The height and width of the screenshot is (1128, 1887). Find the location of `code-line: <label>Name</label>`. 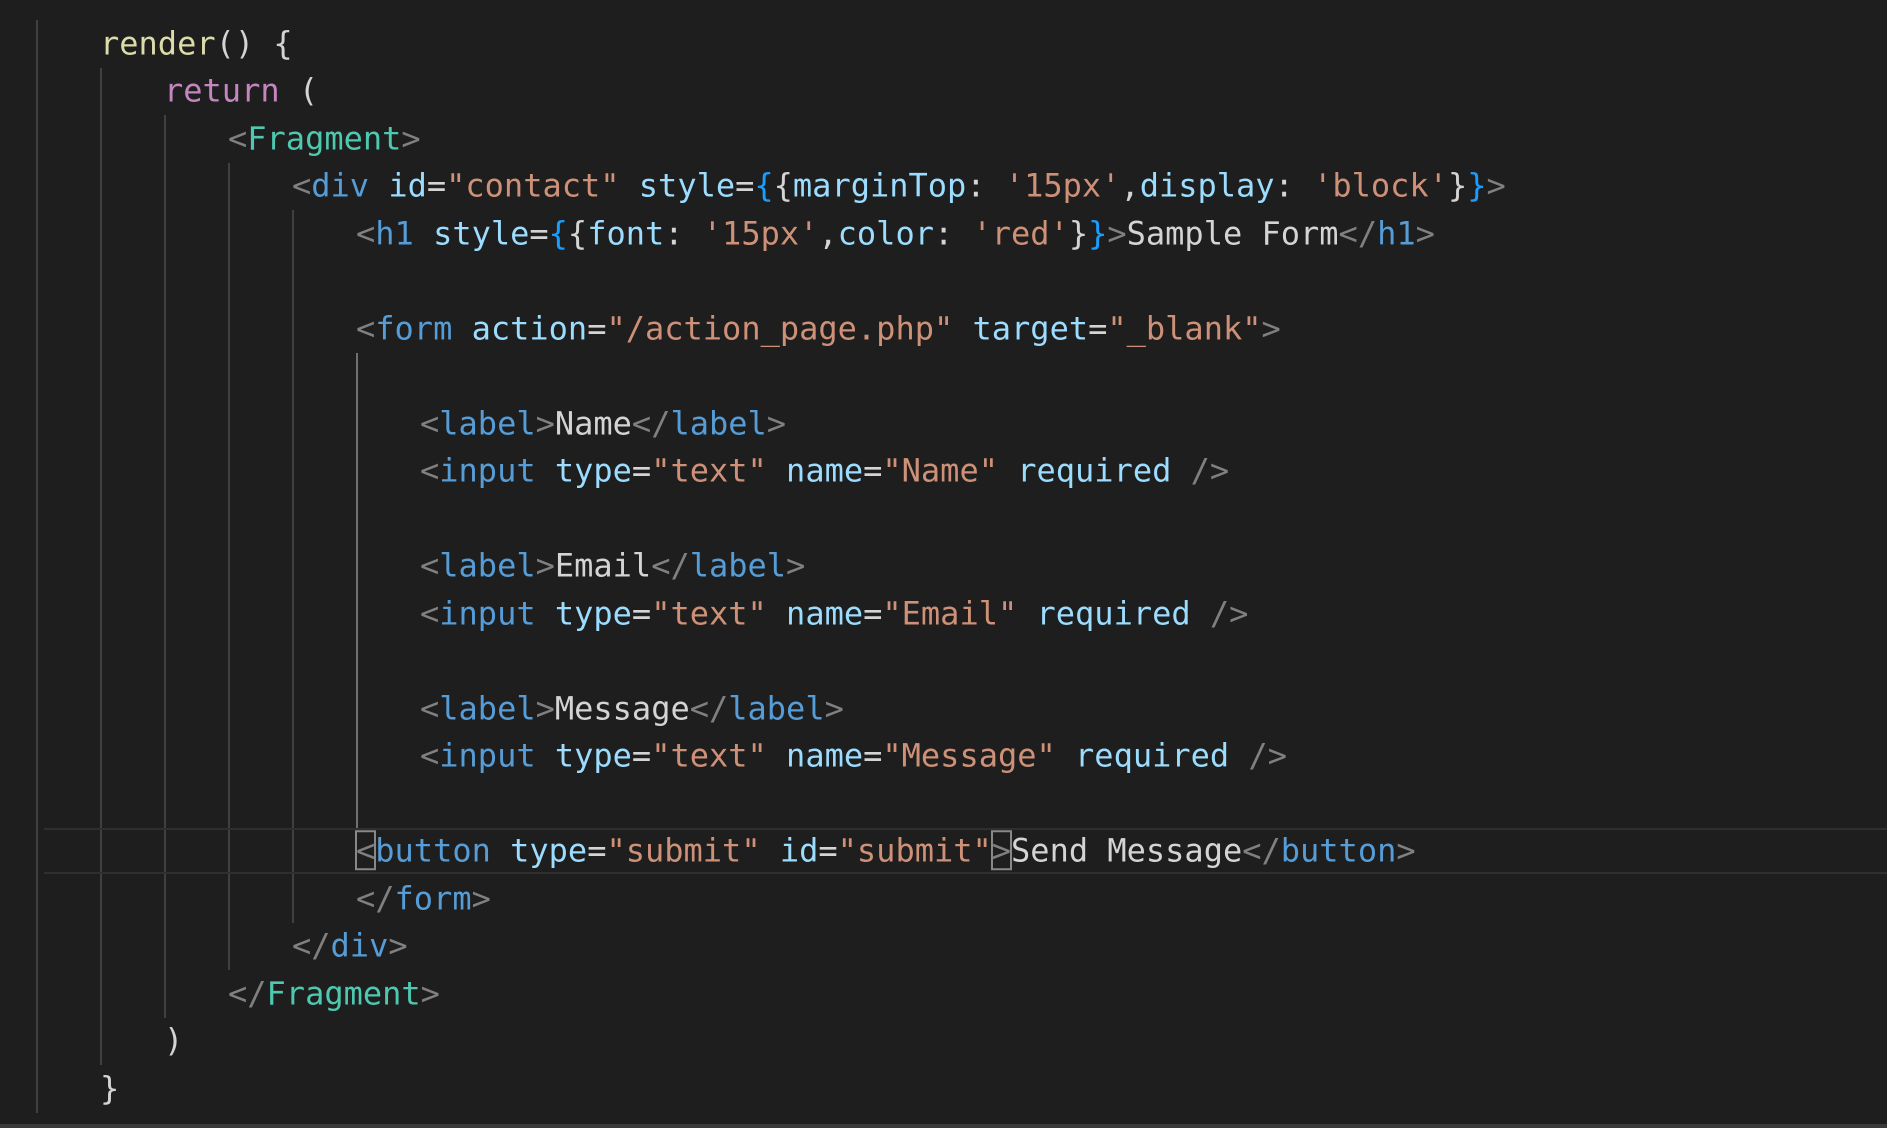

code-line: <label>Name</label> is located at coordinates (943, 424).